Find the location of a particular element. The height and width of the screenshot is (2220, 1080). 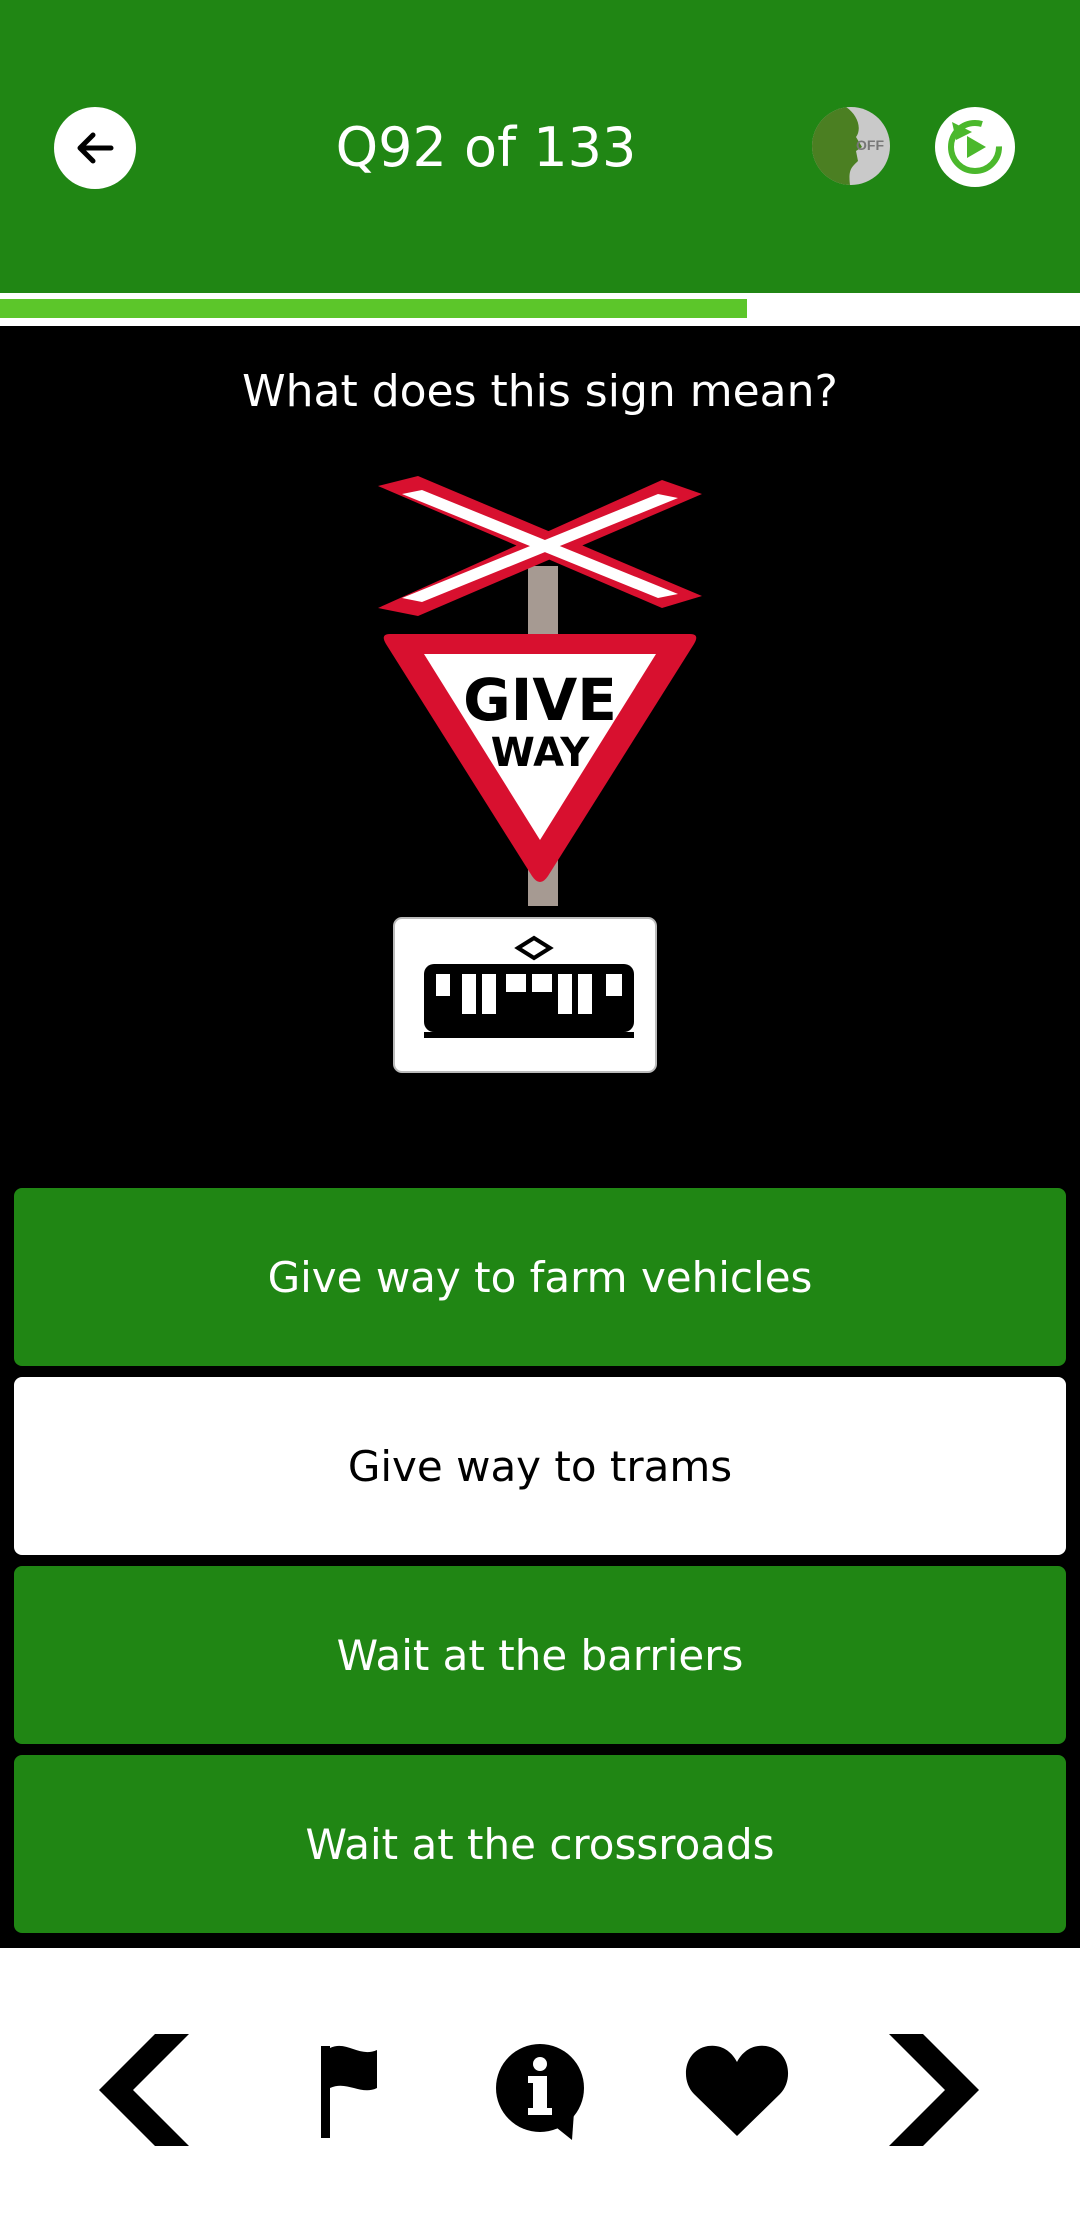

answer-option: Give way to farm vehicles is located at coordinates (540, 1277).